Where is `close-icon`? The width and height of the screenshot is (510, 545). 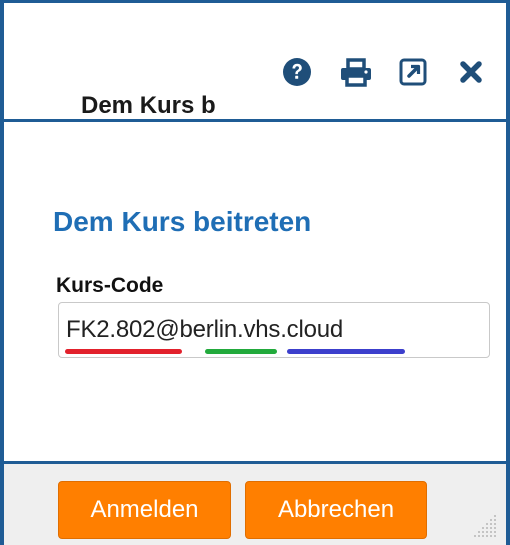
close-icon is located at coordinates (471, 72).